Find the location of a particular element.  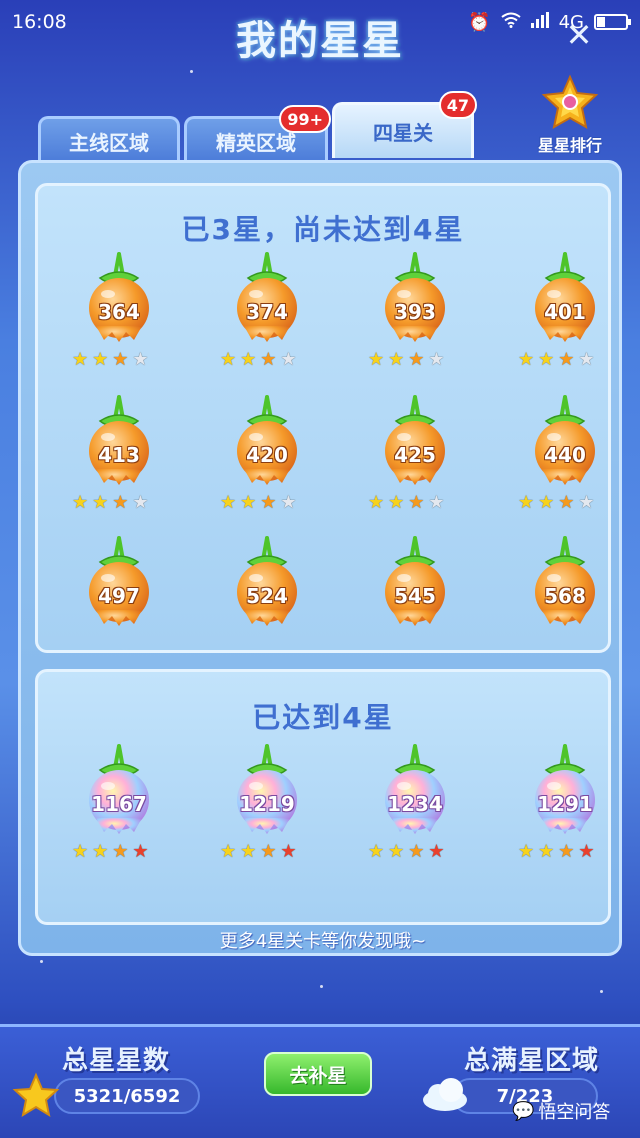

more-levels-hint: 更多4星关卡等你发现哦~ is located at coordinates (323, 941).